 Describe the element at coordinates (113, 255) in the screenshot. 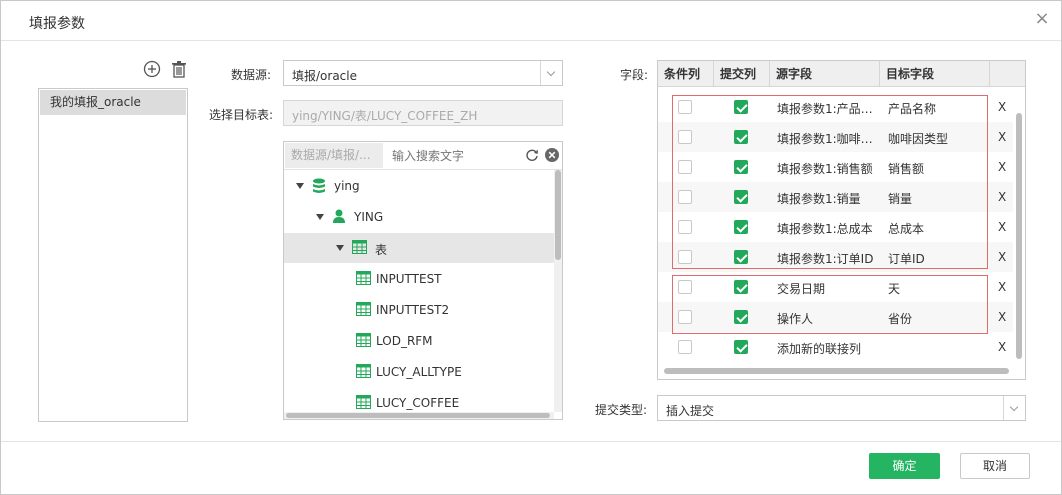

I see `fill-param-list: 我的填报_oracle` at that location.